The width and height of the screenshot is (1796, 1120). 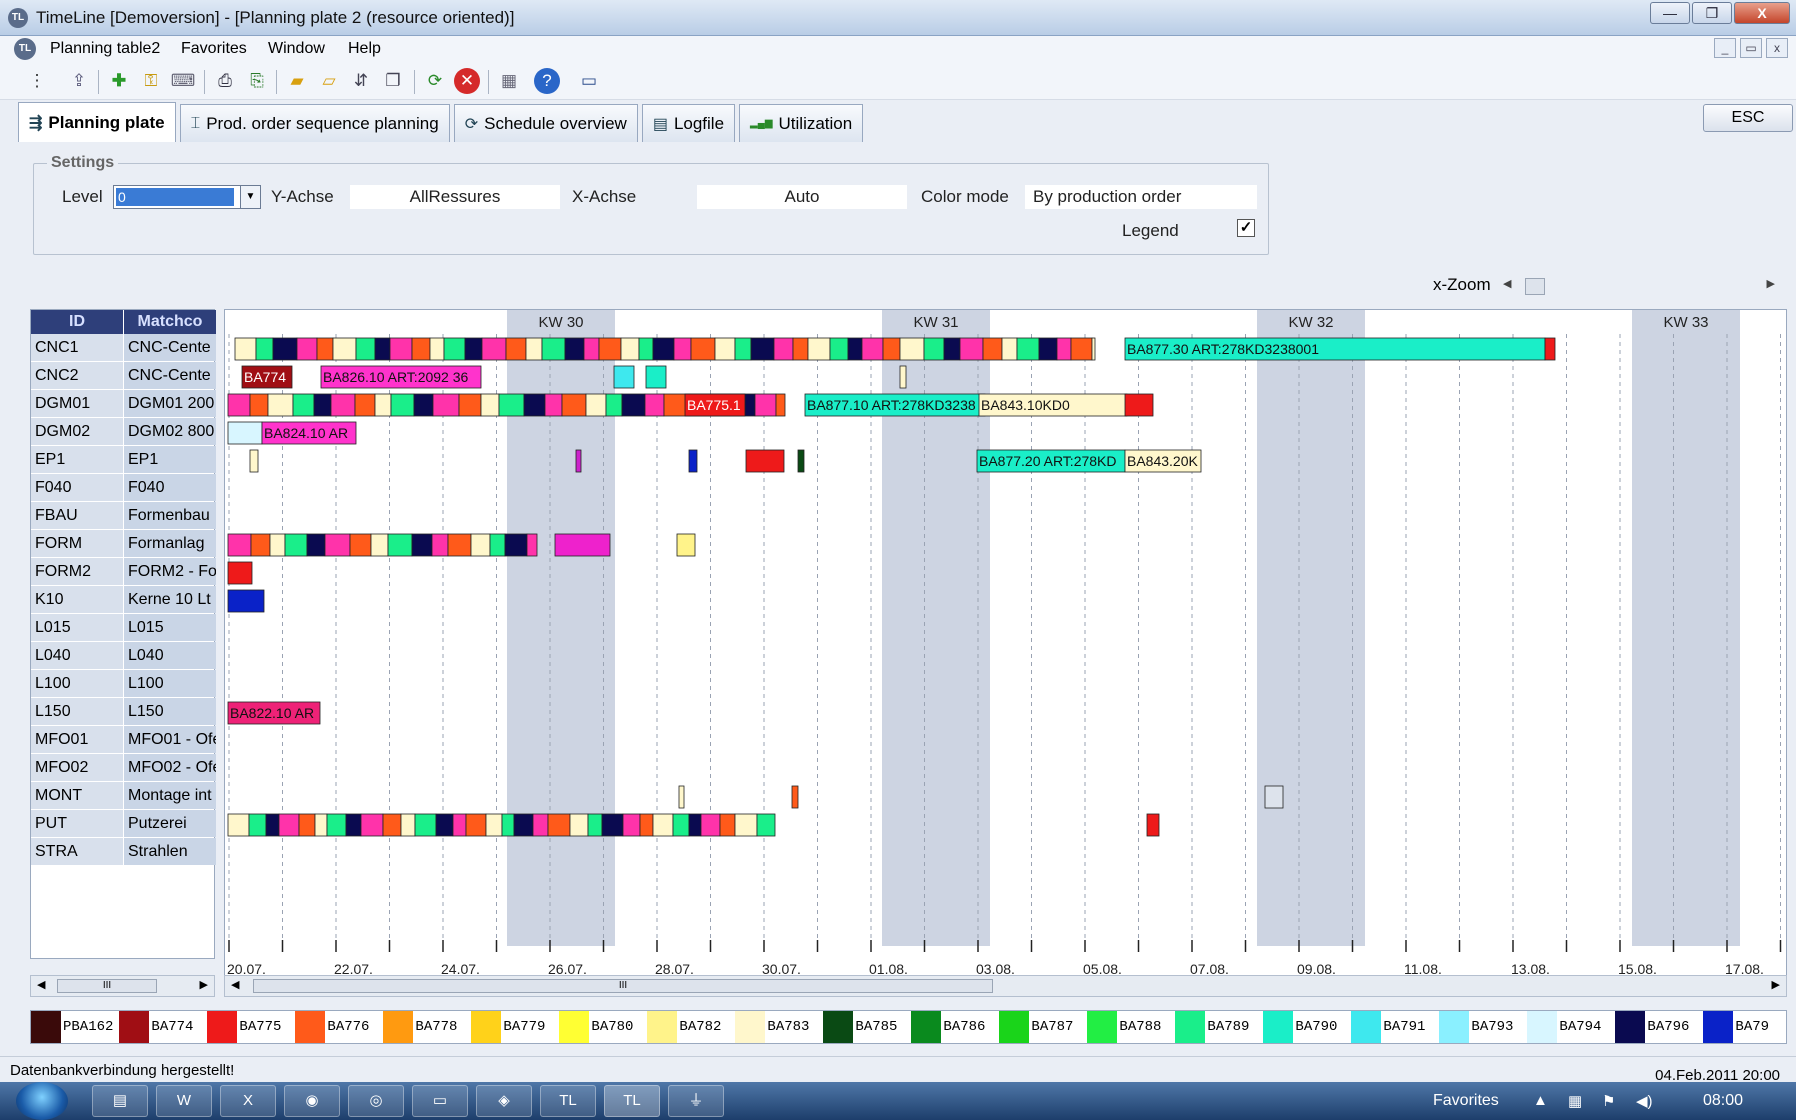 What do you see at coordinates (123, 460) in the screenshot?
I see `table-row: EP1 EP1` at bounding box center [123, 460].